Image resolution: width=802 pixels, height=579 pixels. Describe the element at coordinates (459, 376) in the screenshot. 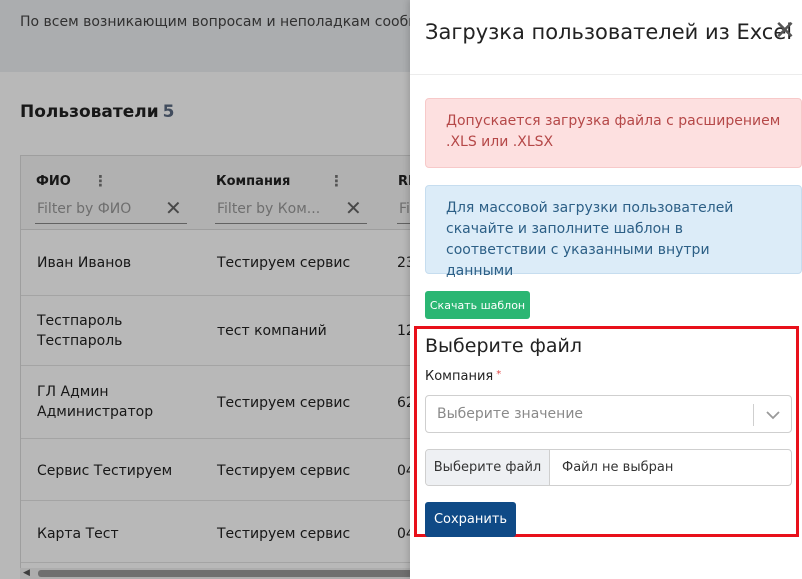

I see `company-label-text: Компания` at that location.